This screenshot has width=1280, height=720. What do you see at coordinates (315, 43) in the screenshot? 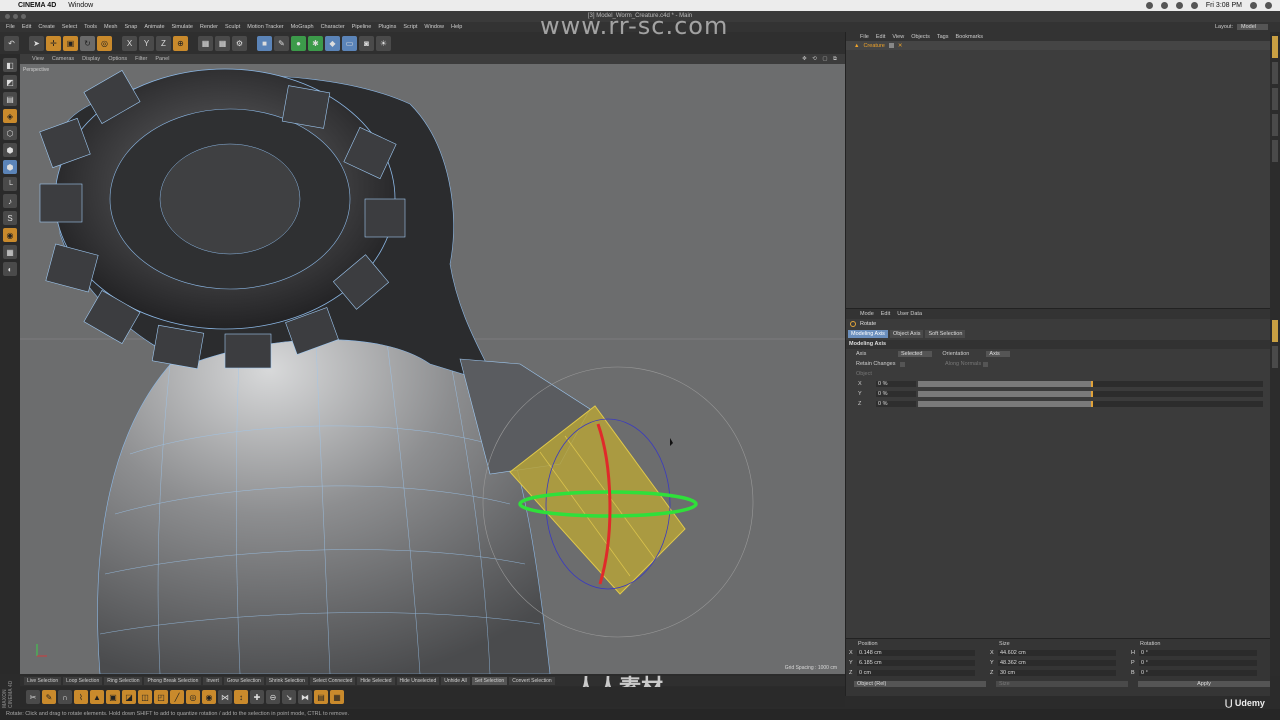
I see `array-icon: ✱` at bounding box center [315, 43].